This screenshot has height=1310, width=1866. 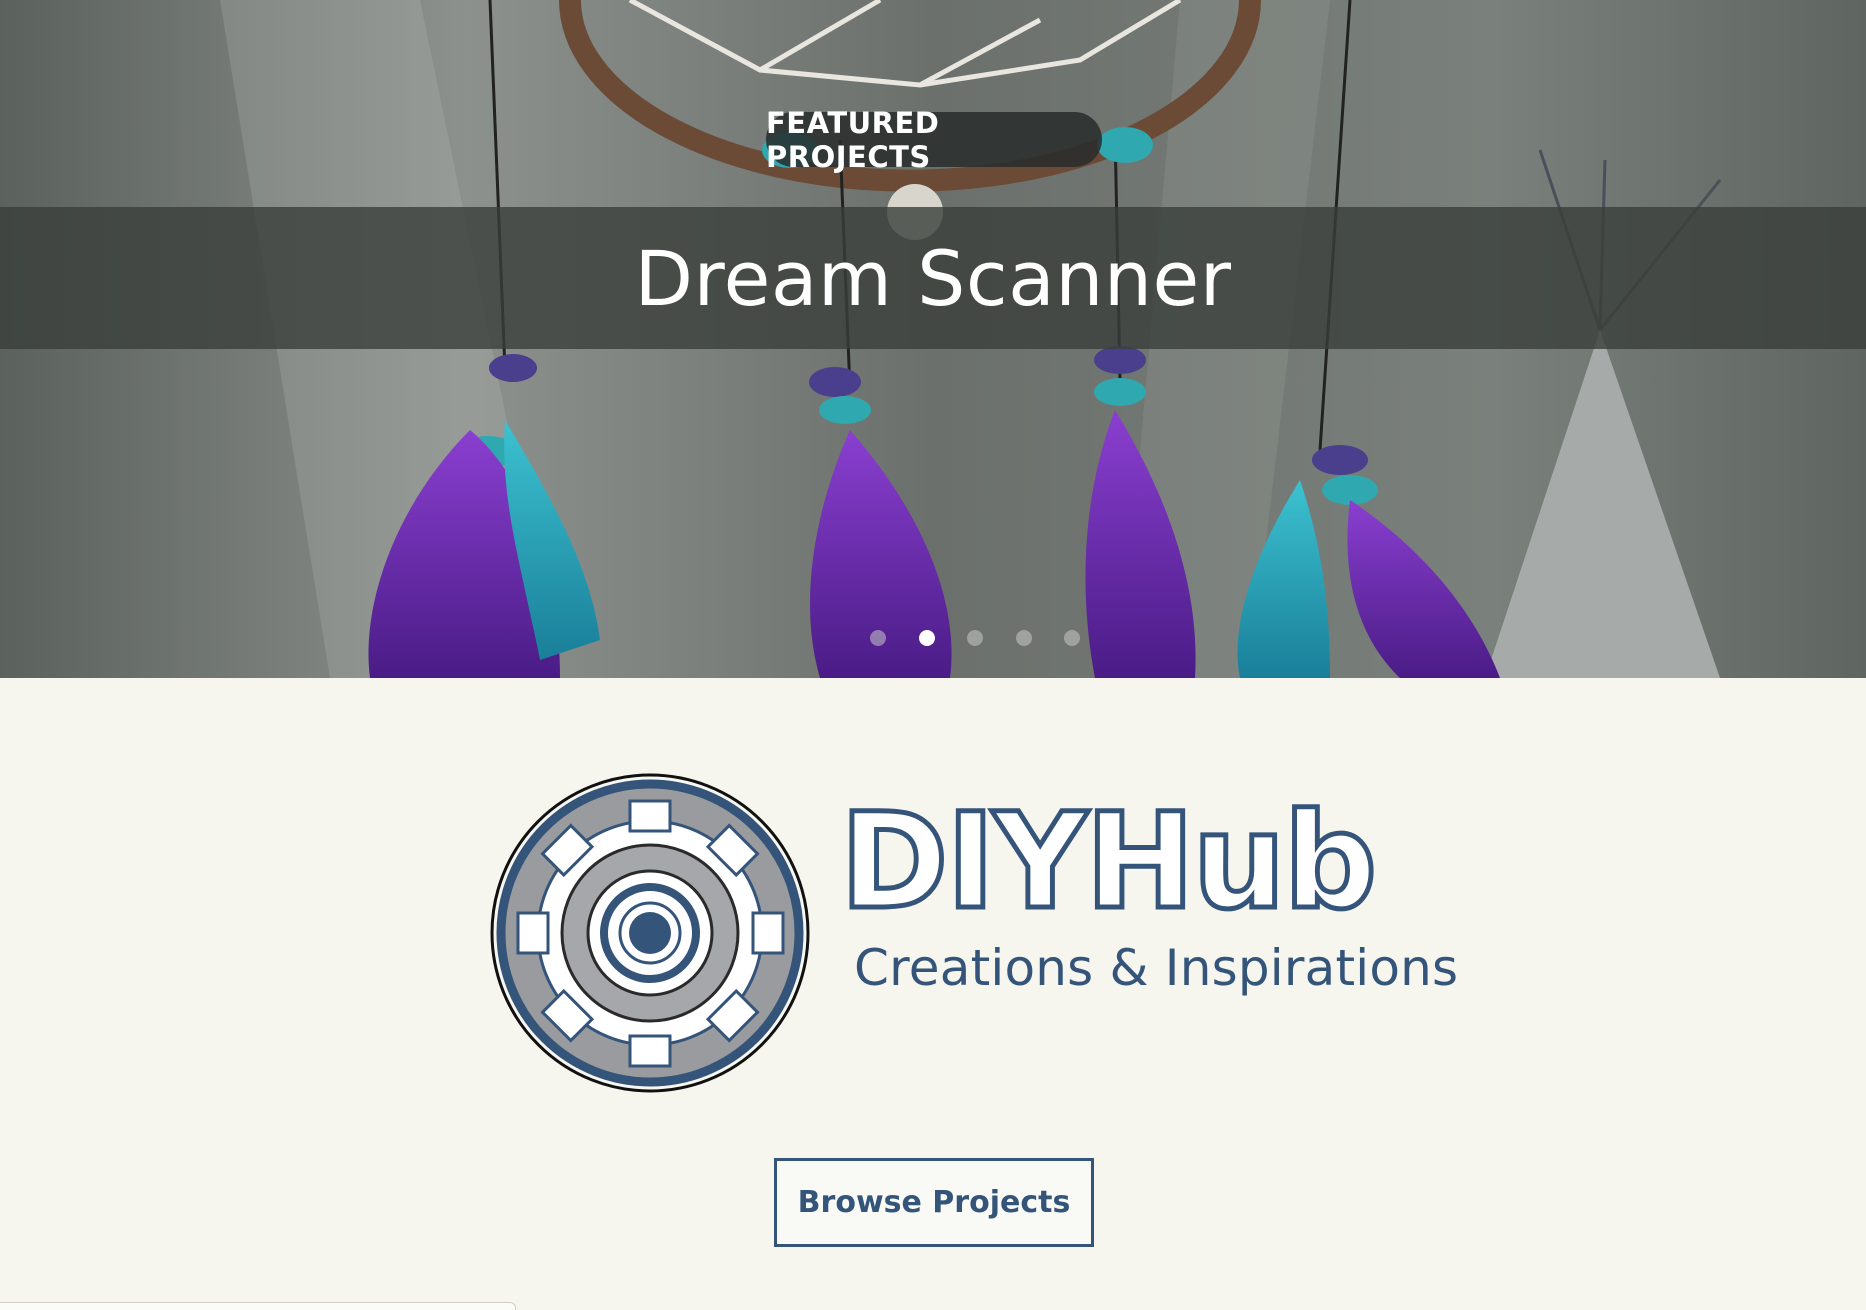 I want to click on carousel-indicators, so click(x=975, y=638).